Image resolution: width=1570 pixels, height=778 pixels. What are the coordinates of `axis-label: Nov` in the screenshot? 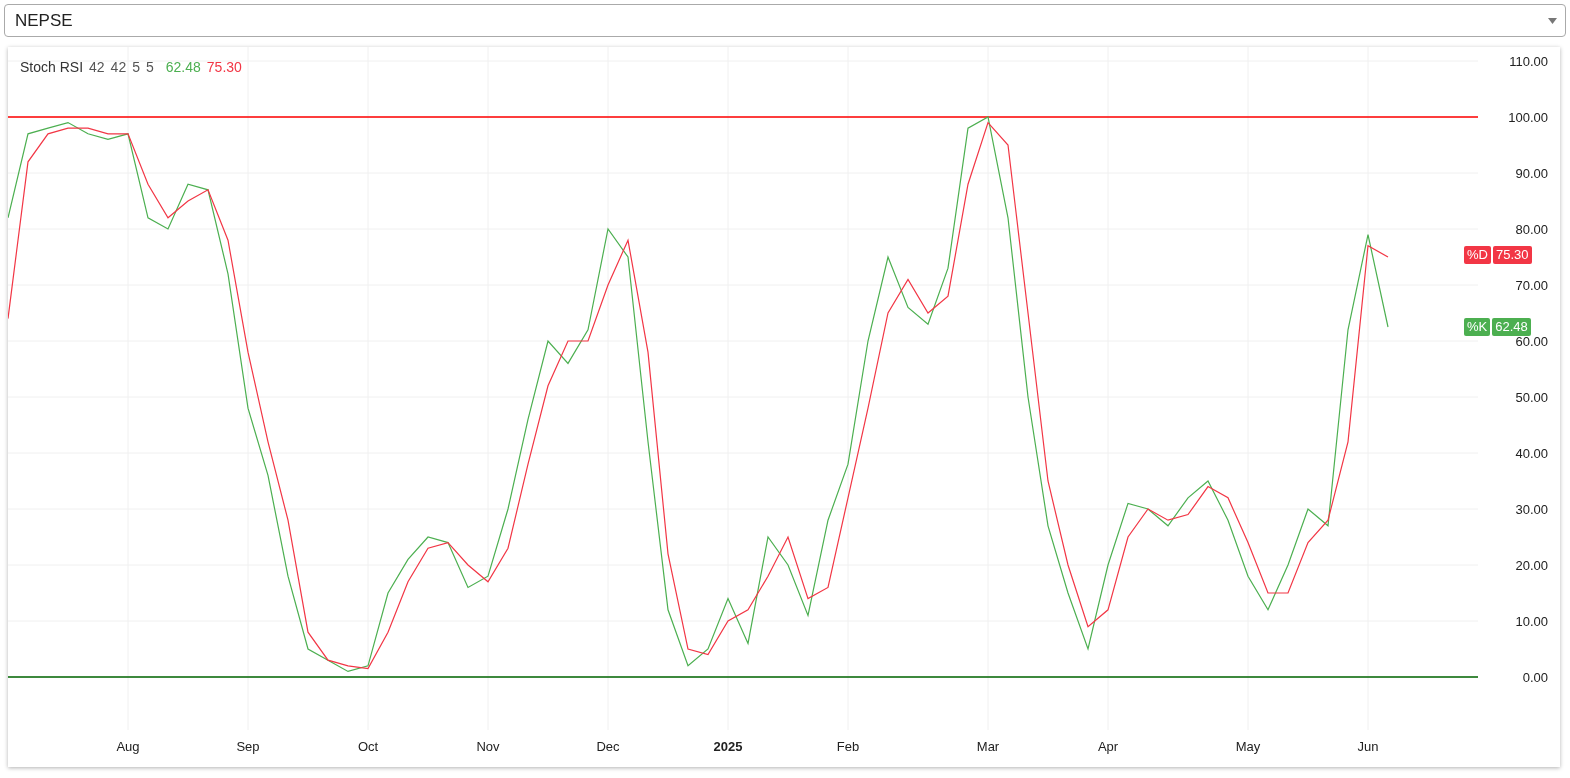 It's located at (488, 746).